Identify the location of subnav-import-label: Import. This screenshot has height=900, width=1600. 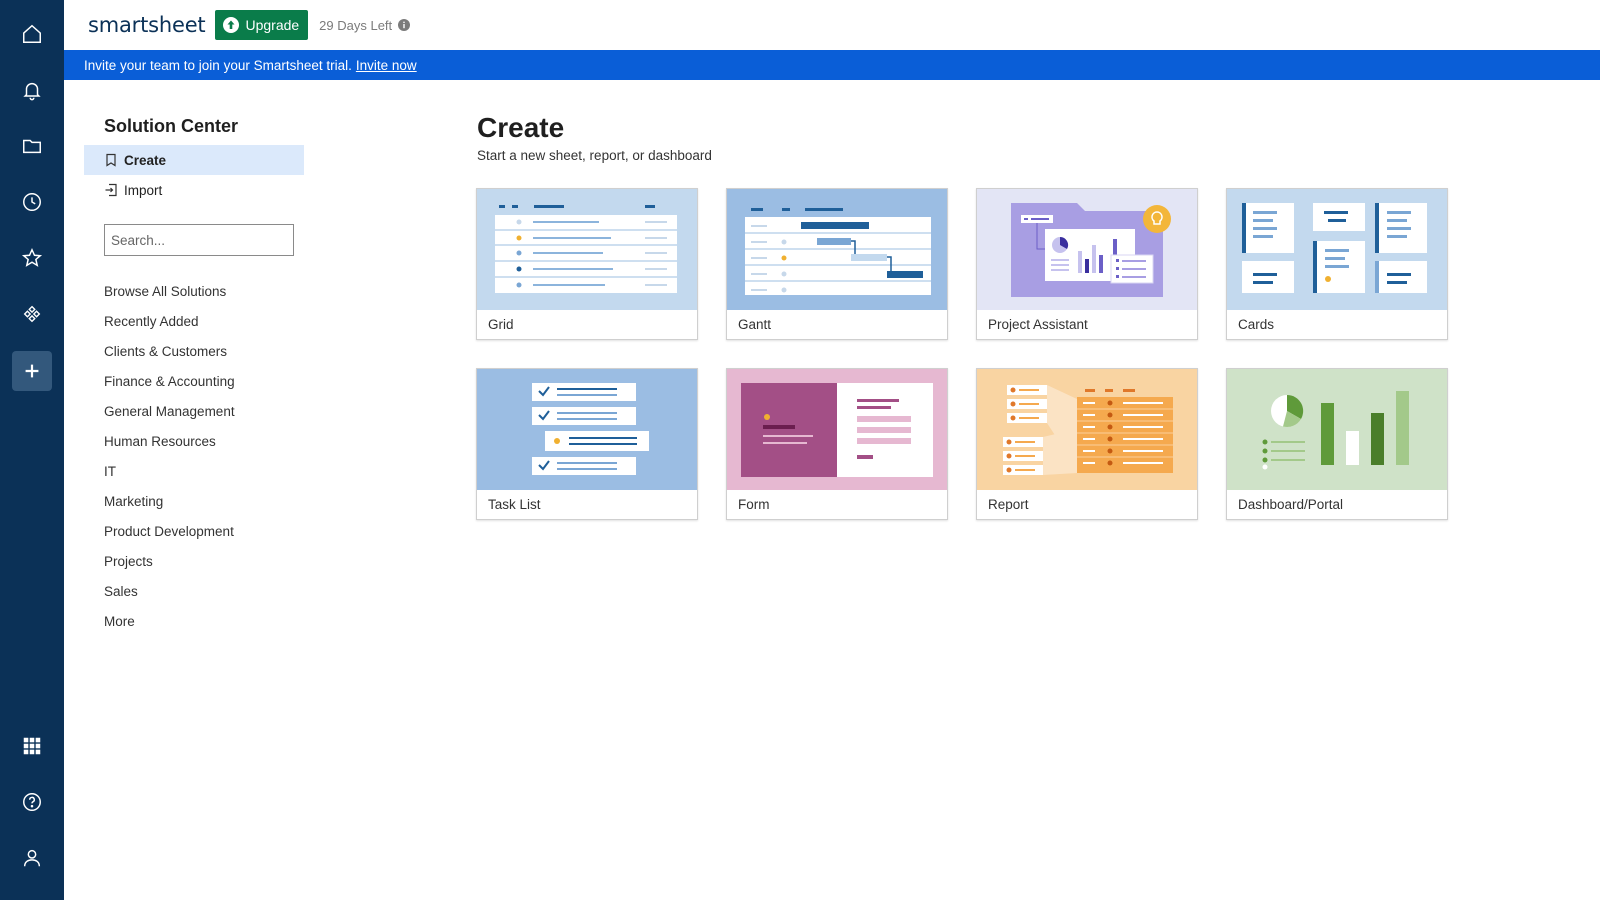
(143, 190).